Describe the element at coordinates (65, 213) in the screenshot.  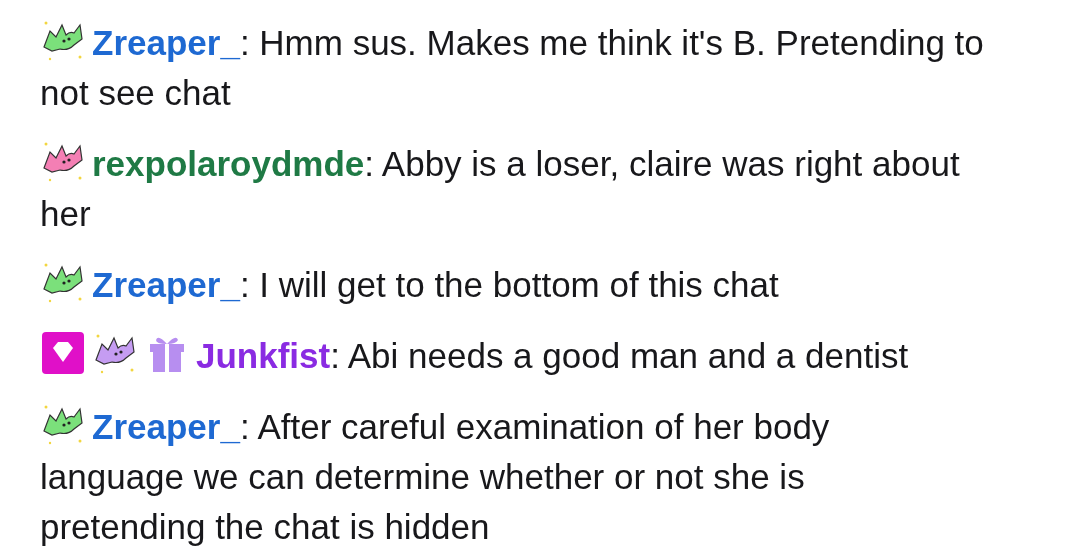
I see `message-text: her` at that location.